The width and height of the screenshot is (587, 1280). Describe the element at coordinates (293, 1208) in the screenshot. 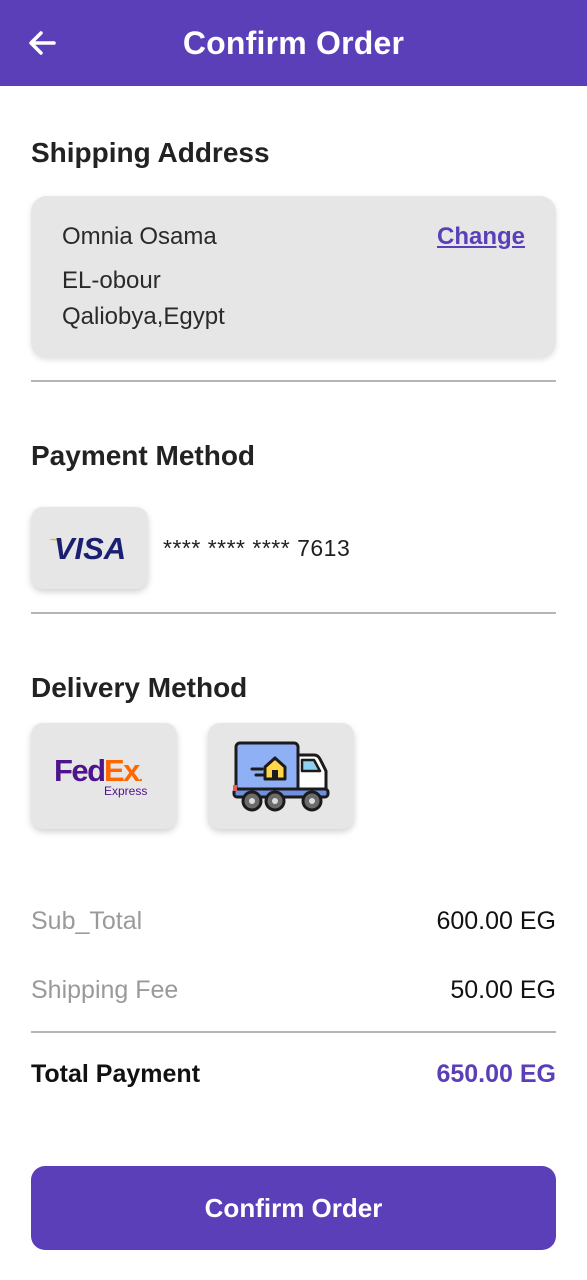

I see `confirm-order-button: Confirm Order` at that location.